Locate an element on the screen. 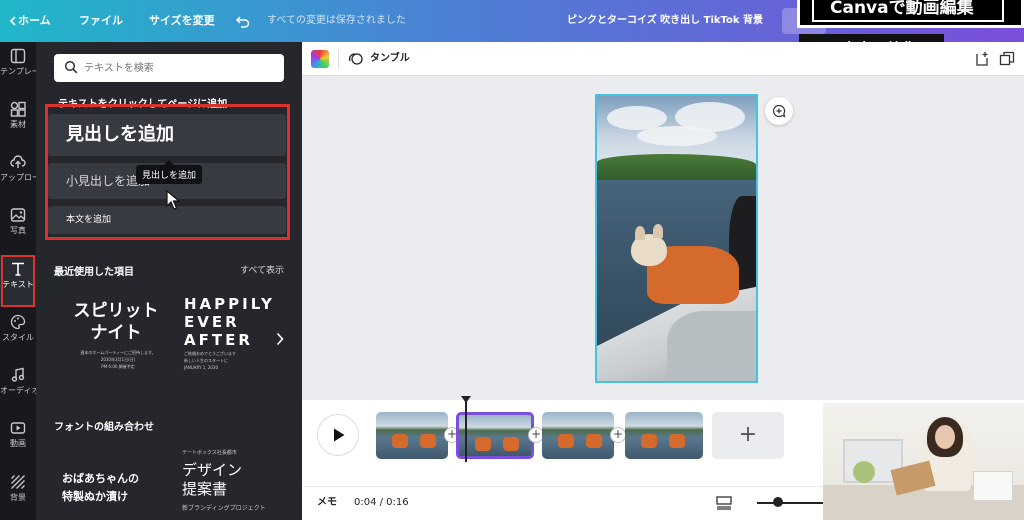 This screenshot has height=520, width=1024. presenter-webcam-overlay is located at coordinates (923, 461).